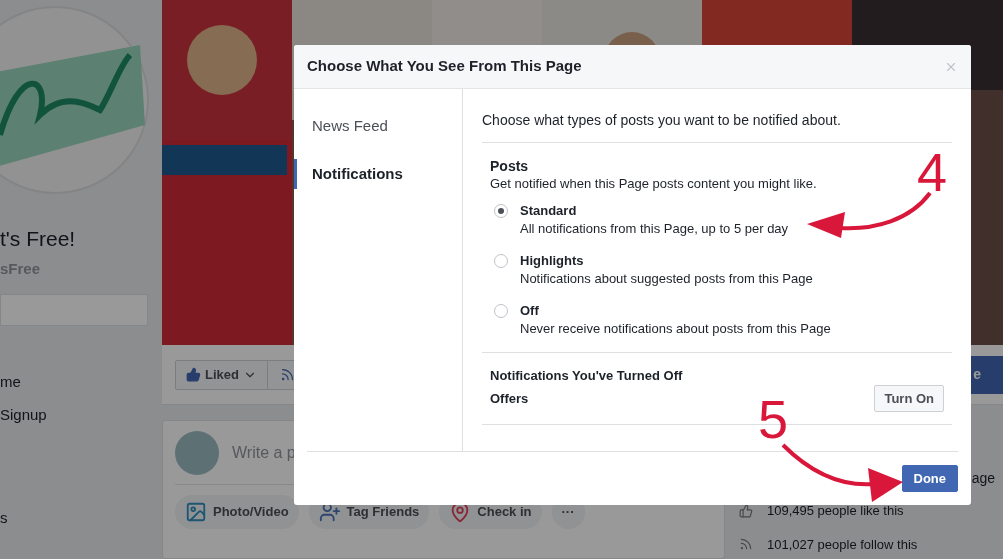 The height and width of the screenshot is (559, 1003). I want to click on page-name: t's Free!, so click(38, 238).